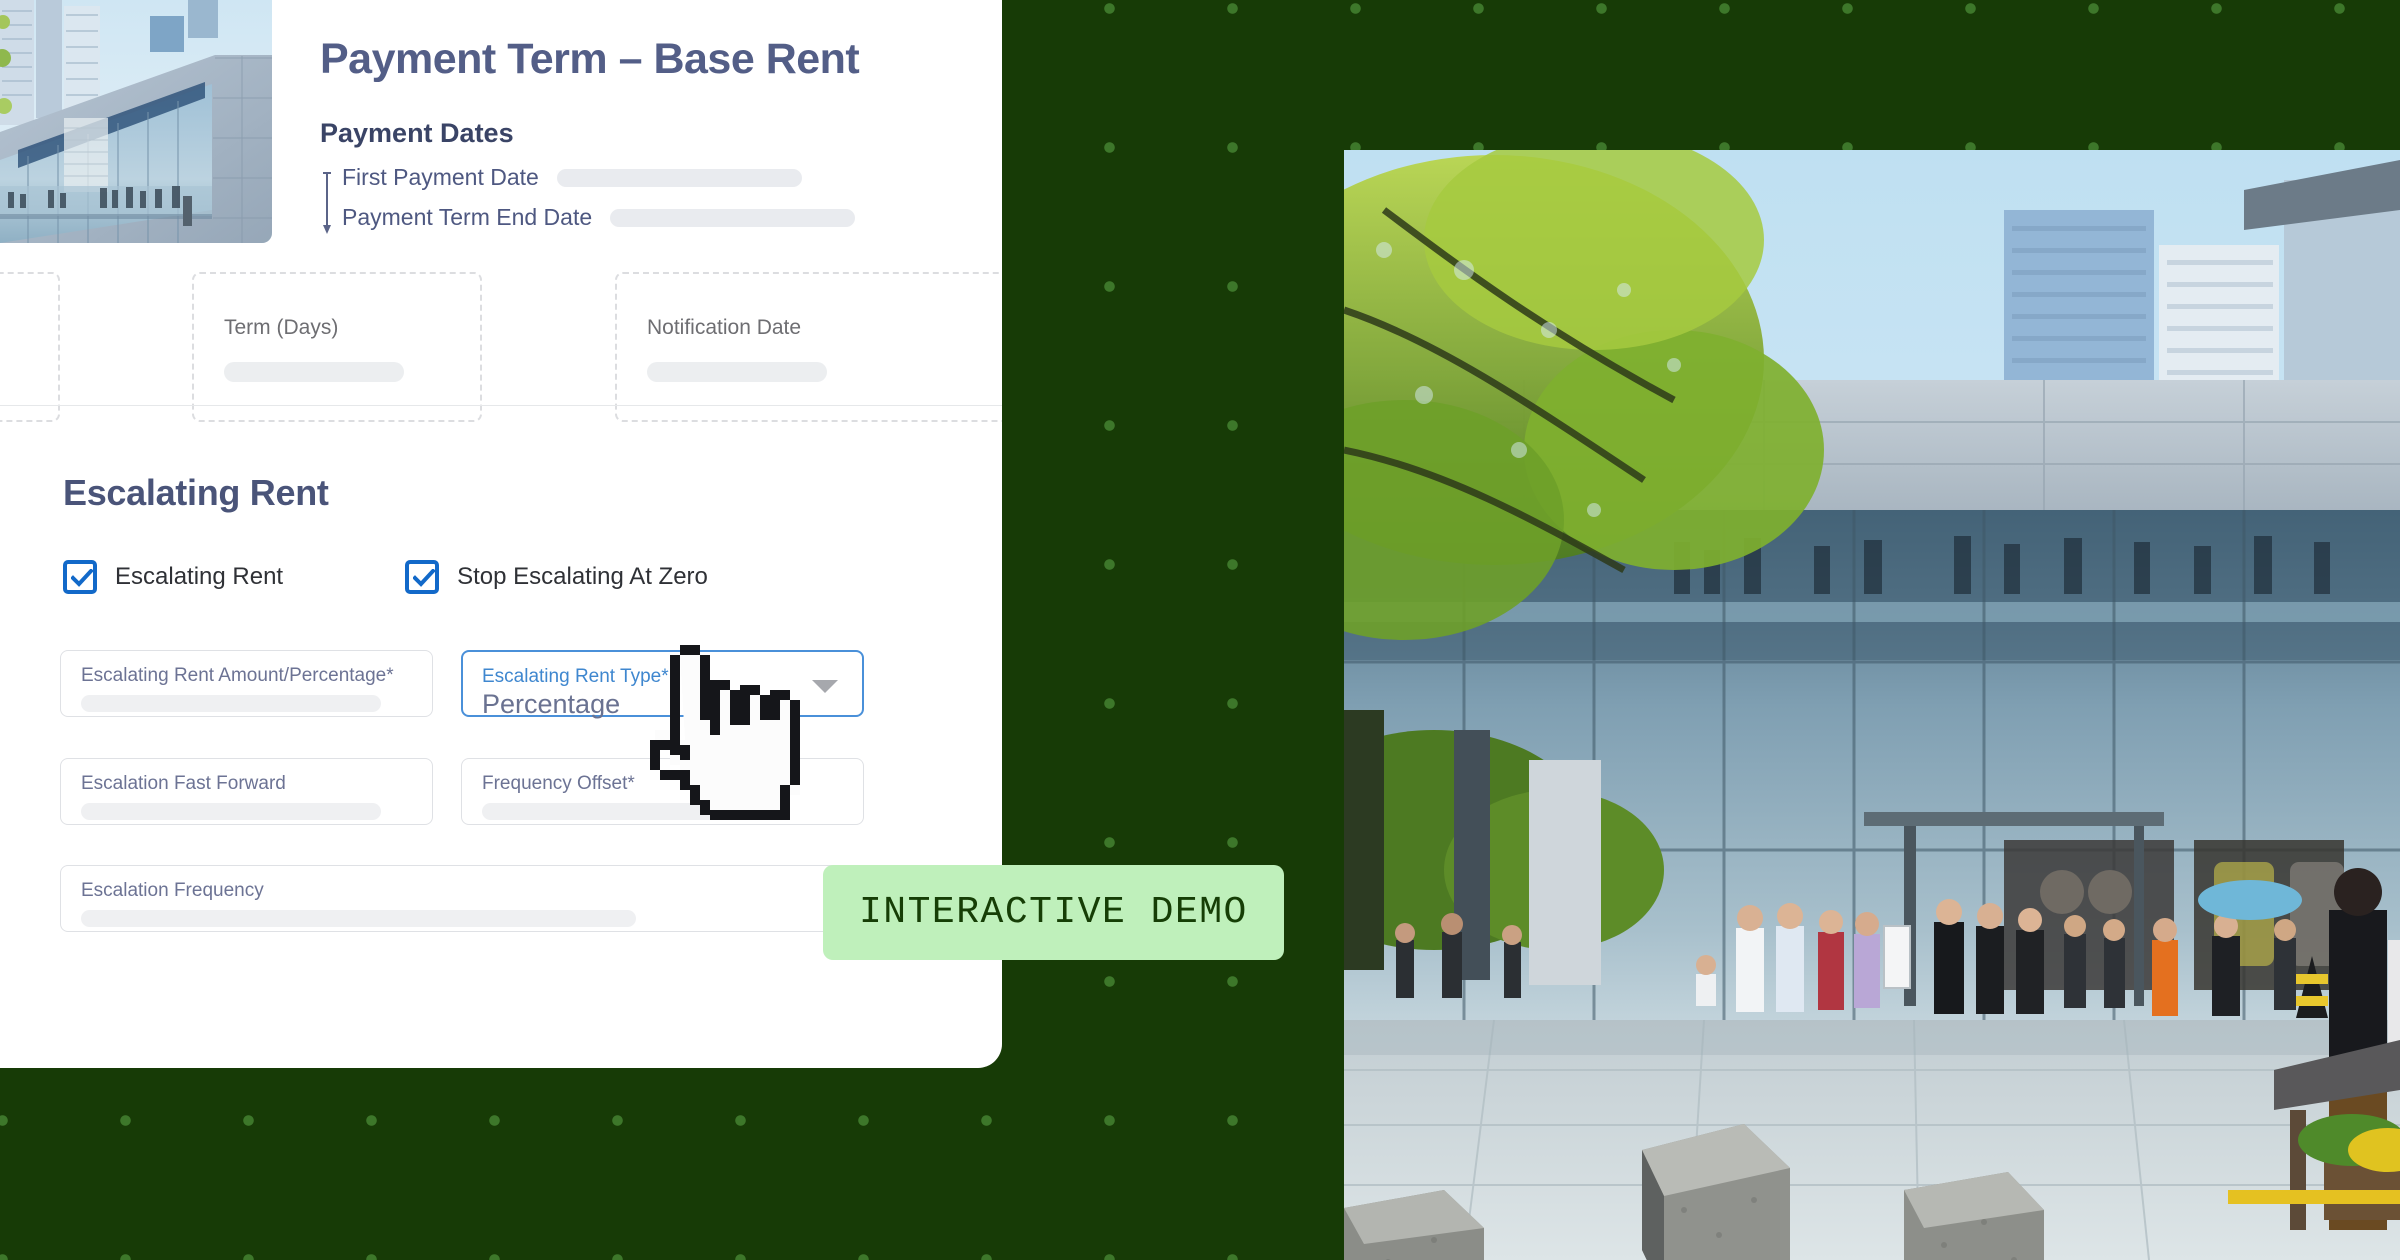  Describe the element at coordinates (558, 783) in the screenshot. I see `field-label: Frequency Offset*` at that location.